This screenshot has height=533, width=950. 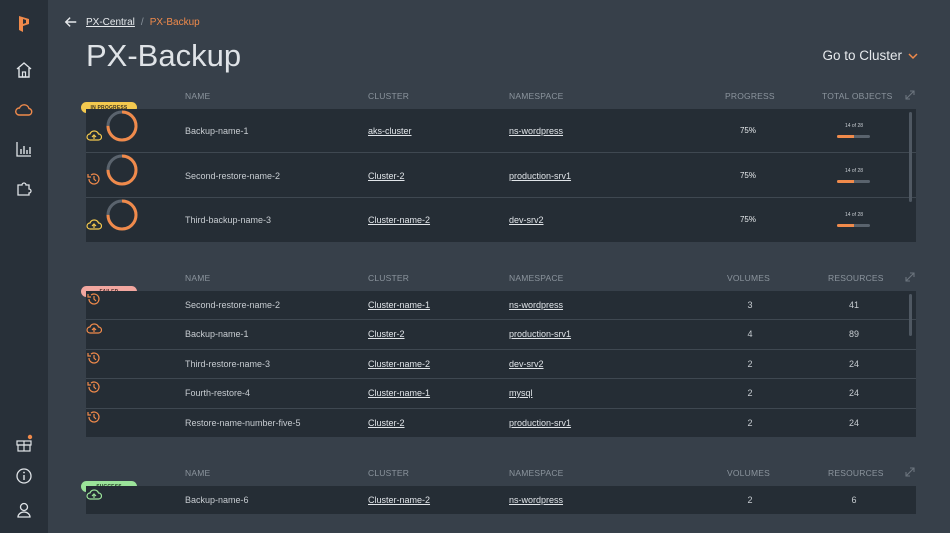 I want to click on row-name: Third-backup-name-3, so click(x=228, y=220).